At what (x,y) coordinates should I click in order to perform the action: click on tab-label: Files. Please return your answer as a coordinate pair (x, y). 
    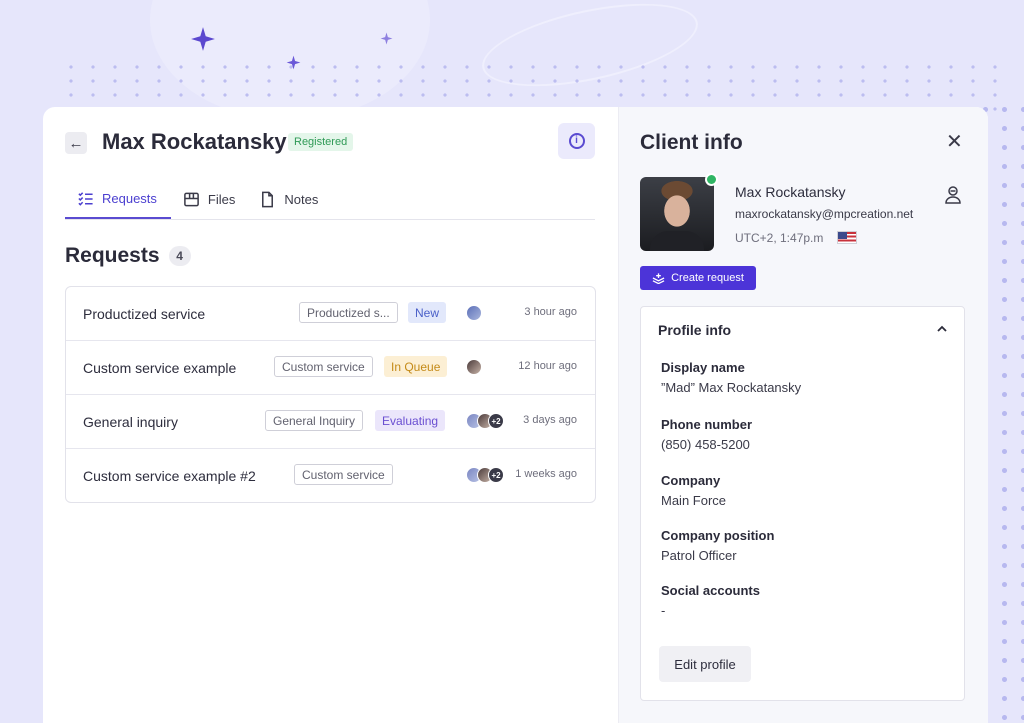
    Looking at the image, I should click on (221, 199).